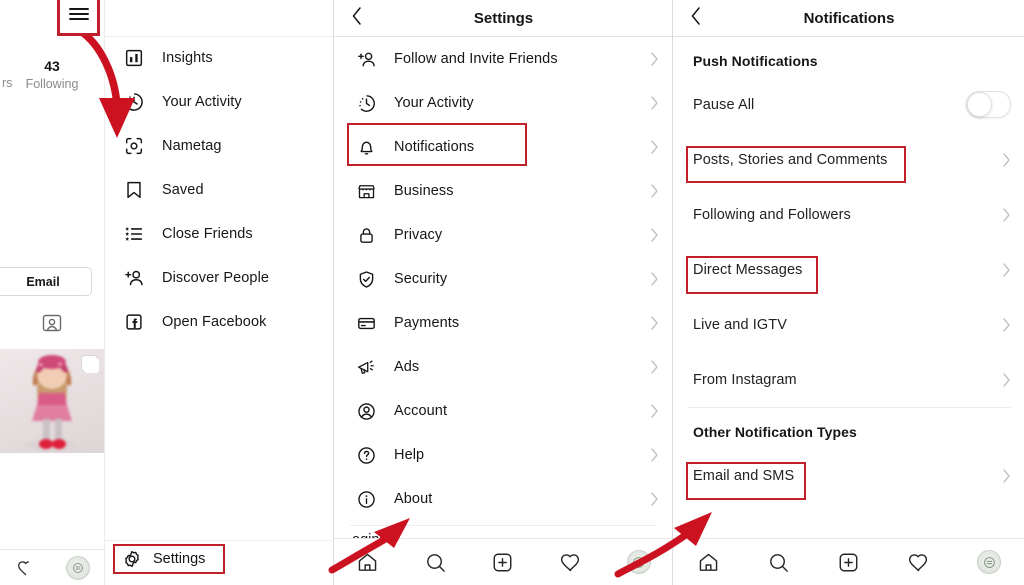  I want to click on settings-row-security: Security, so click(503, 279).